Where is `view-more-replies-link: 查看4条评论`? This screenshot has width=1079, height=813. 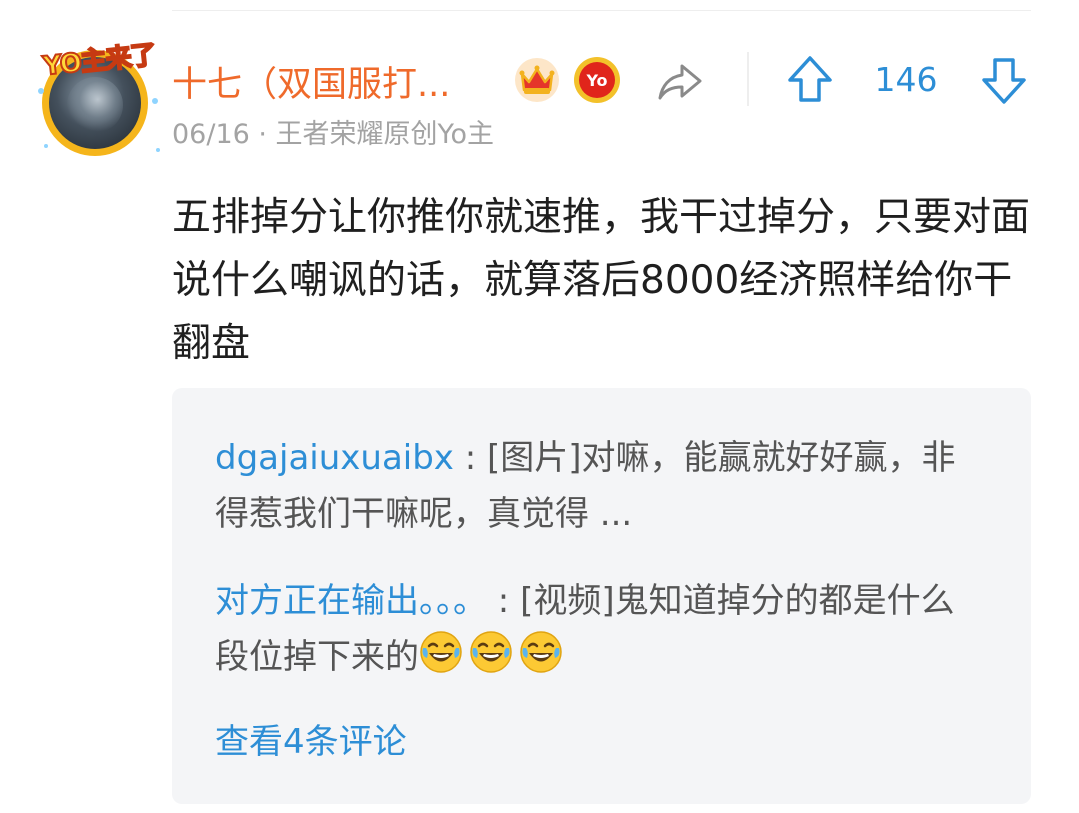
view-more-replies-link: 查看4条评论 is located at coordinates (311, 738).